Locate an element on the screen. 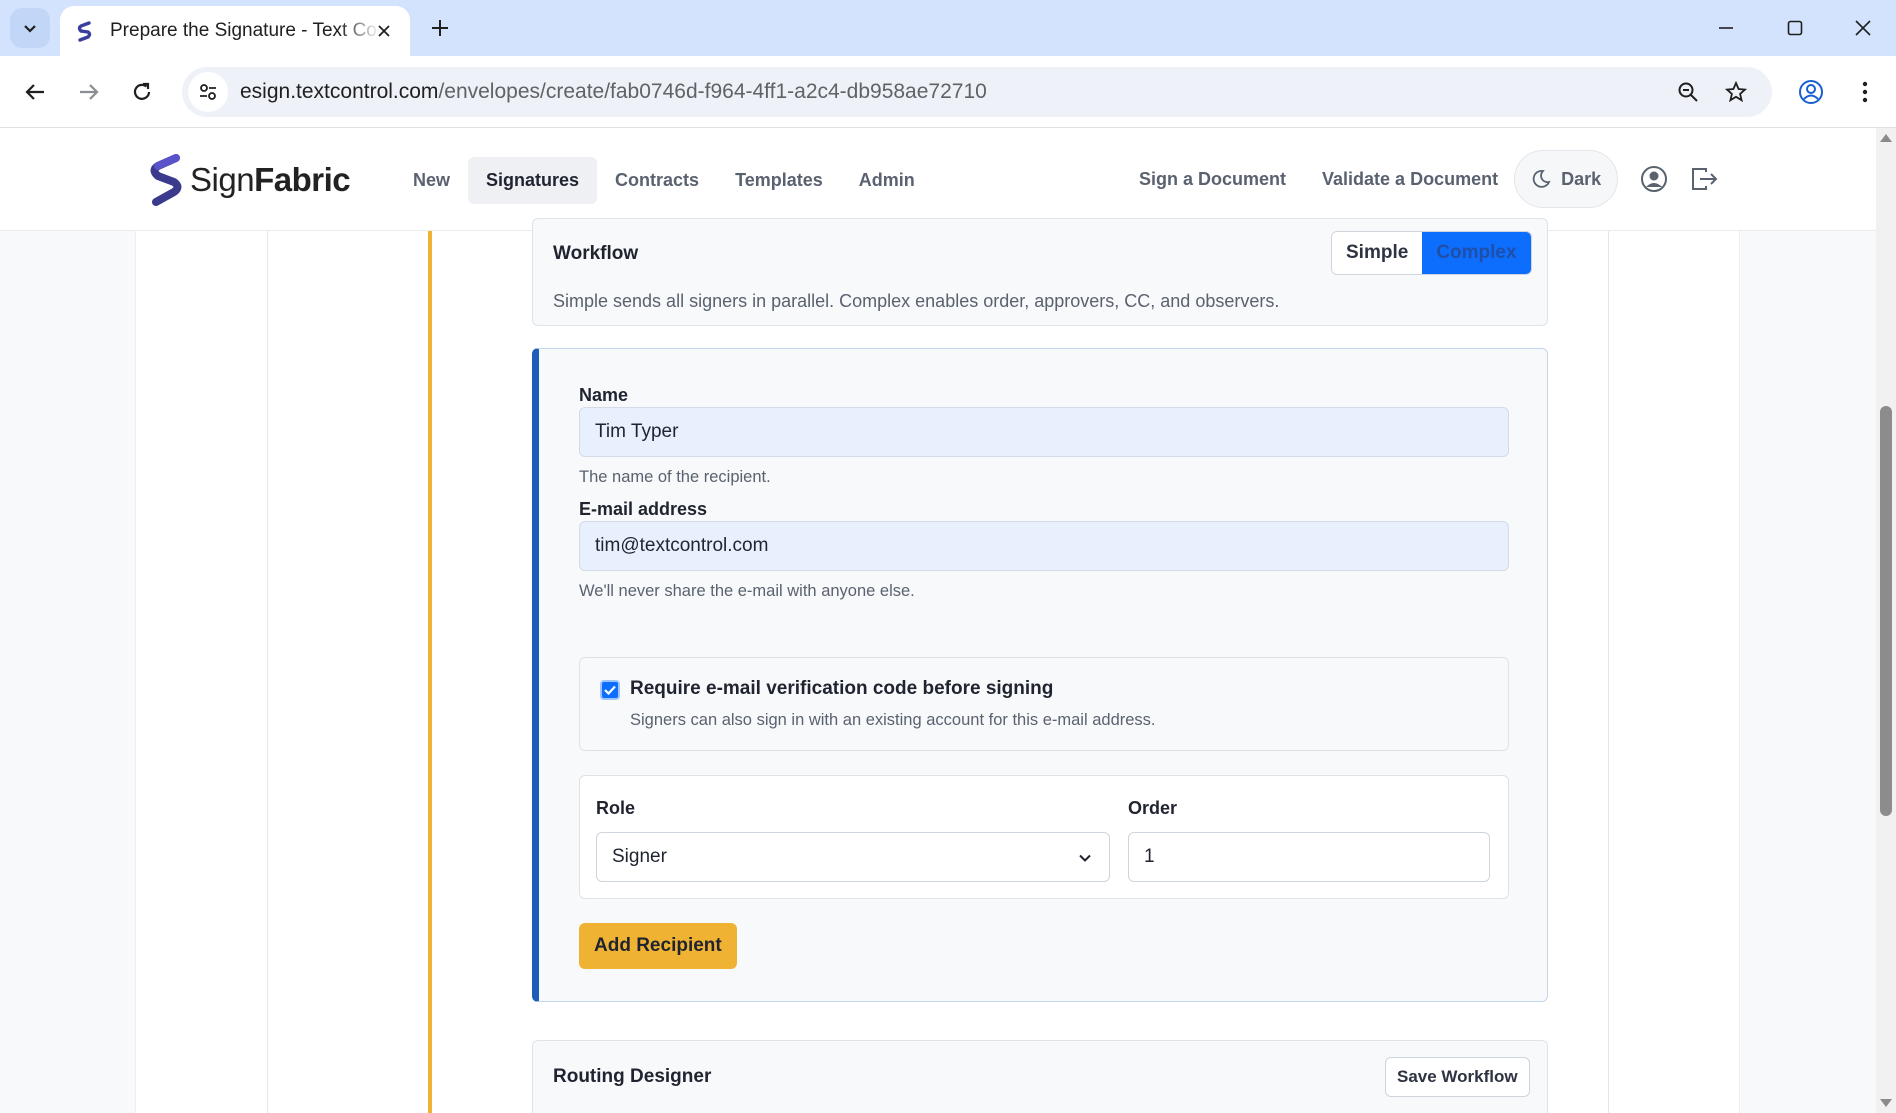 The width and height of the screenshot is (1896, 1113). browser-tab: Prepare the Signature - Text Control is located at coordinates (235, 31).